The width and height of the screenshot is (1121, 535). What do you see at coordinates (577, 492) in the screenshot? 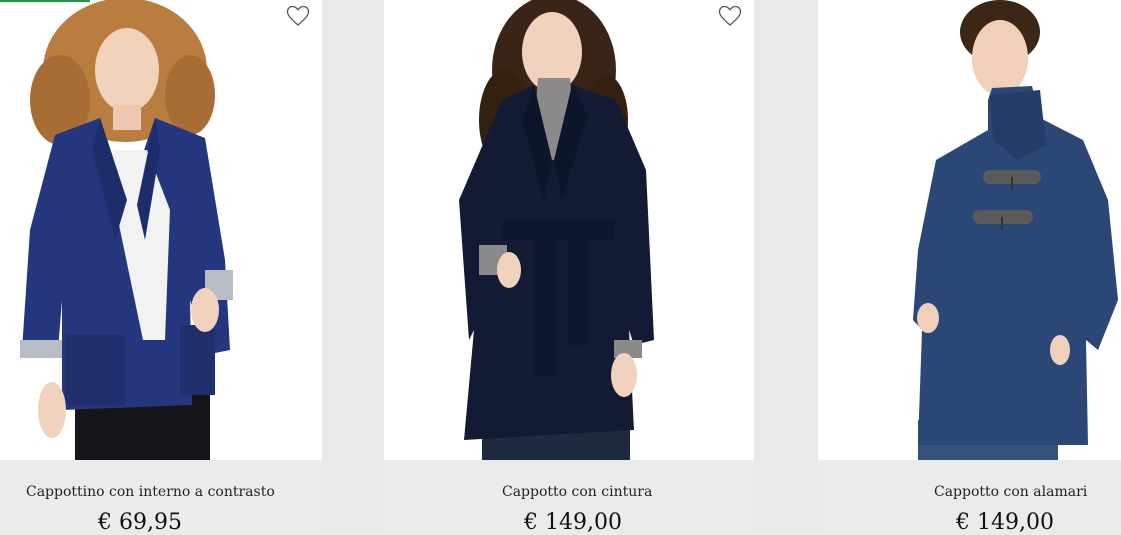
I see `product-name: Cappotto con cintura` at bounding box center [577, 492].